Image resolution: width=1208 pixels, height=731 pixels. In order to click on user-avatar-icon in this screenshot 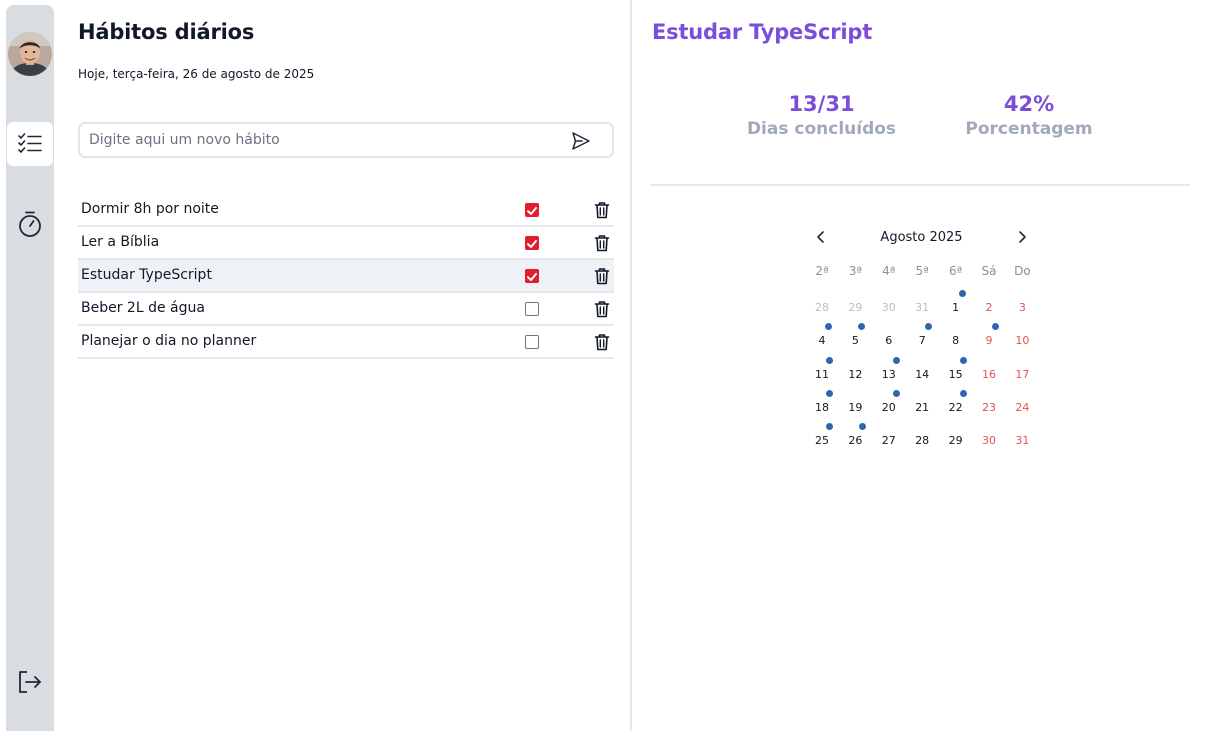, I will do `click(30, 54)`.